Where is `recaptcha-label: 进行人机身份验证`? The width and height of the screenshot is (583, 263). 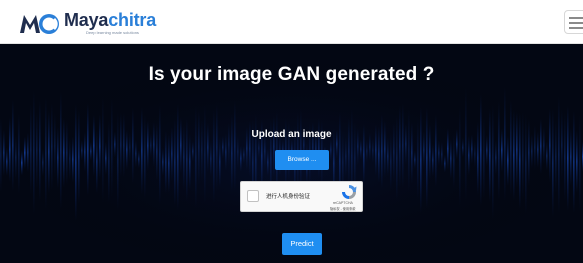
recaptcha-label: 进行人机身份验证 is located at coordinates (288, 197).